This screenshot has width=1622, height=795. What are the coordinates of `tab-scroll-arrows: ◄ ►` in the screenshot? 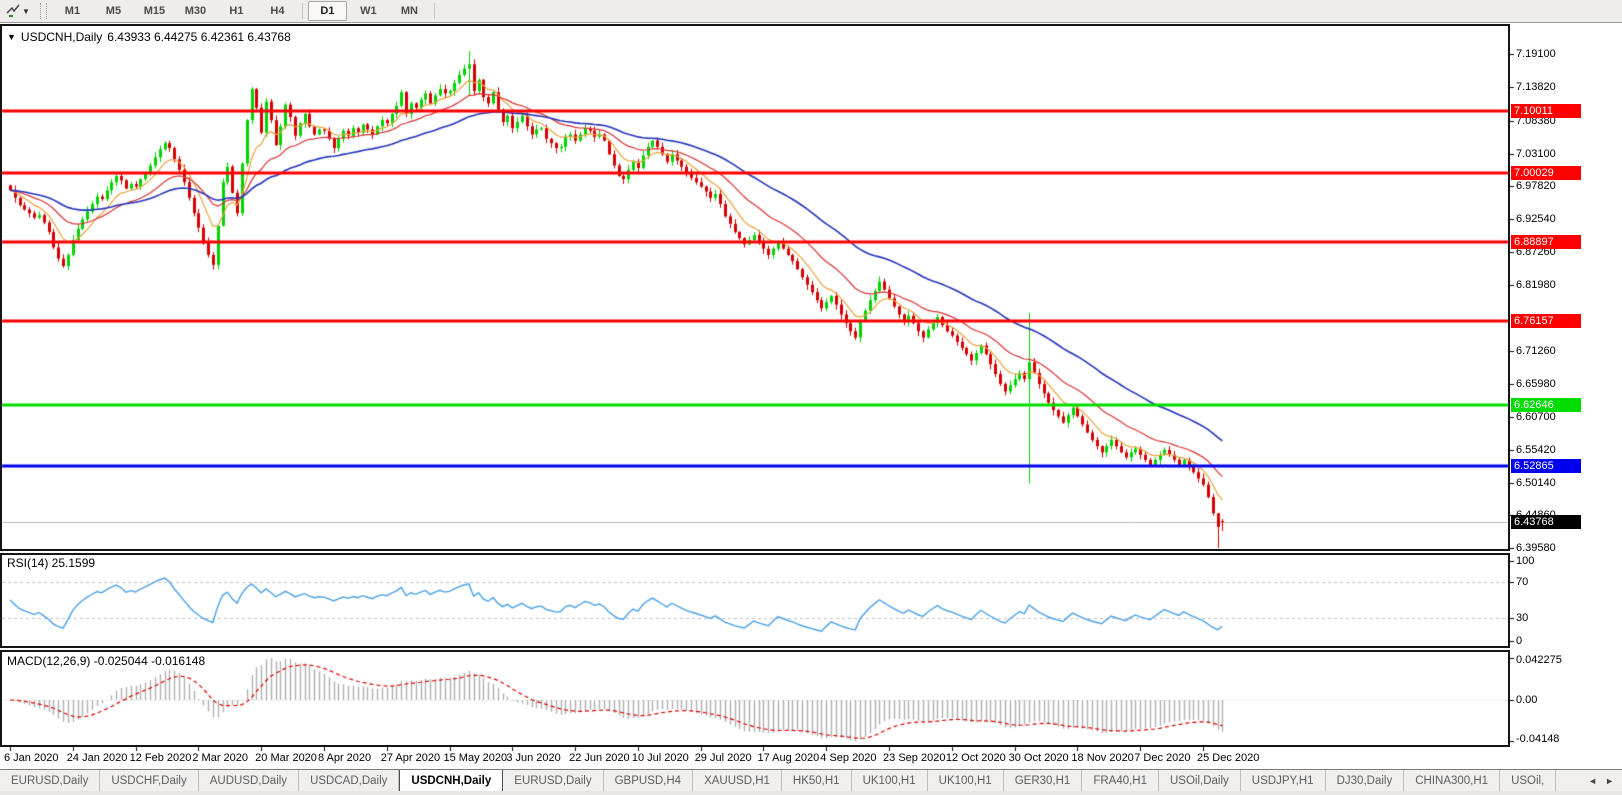 It's located at (1601, 781).